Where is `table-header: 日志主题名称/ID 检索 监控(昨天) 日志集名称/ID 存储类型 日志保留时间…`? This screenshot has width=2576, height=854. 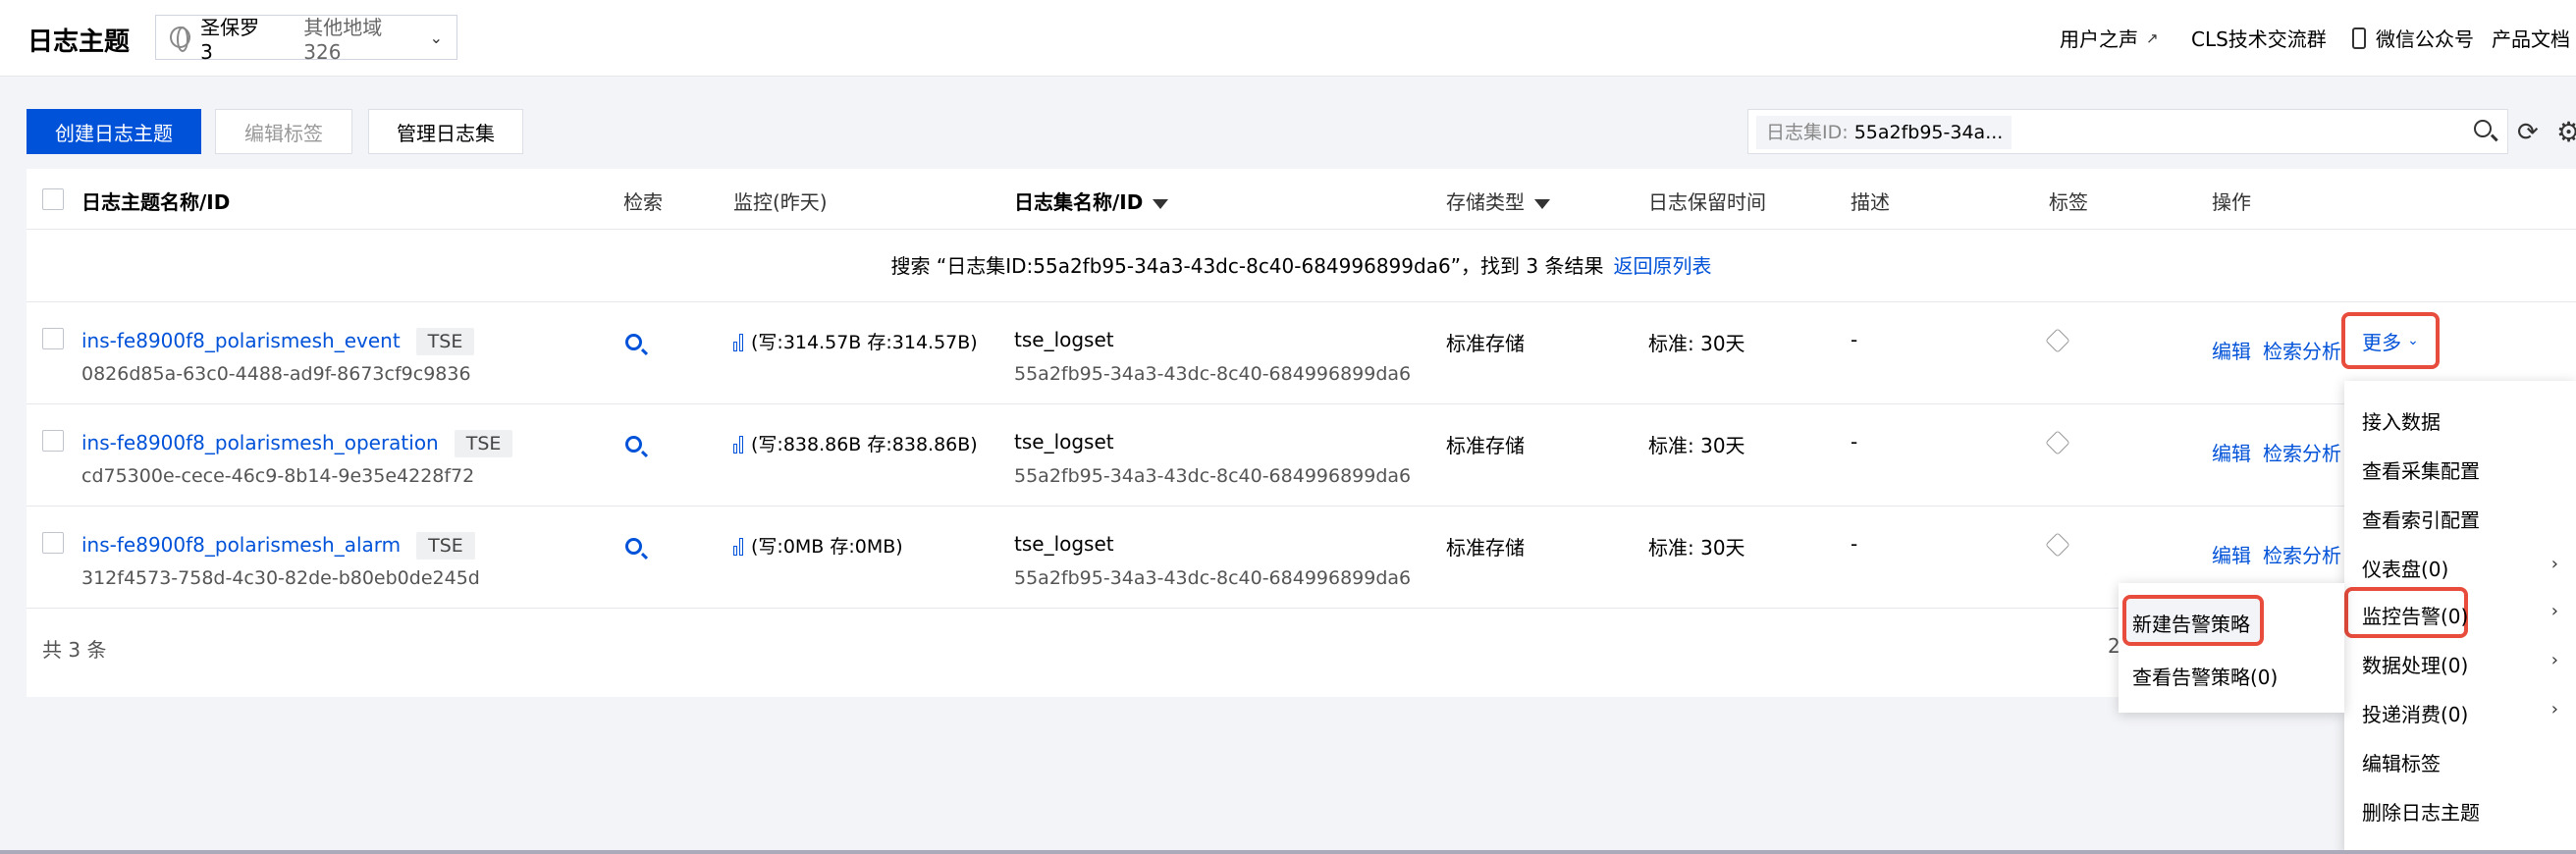 table-header: 日志主题名称/ID 检索 监控(昨天) 日志集名称/ID 存储类型 日志保留时间… is located at coordinates (1301, 199).